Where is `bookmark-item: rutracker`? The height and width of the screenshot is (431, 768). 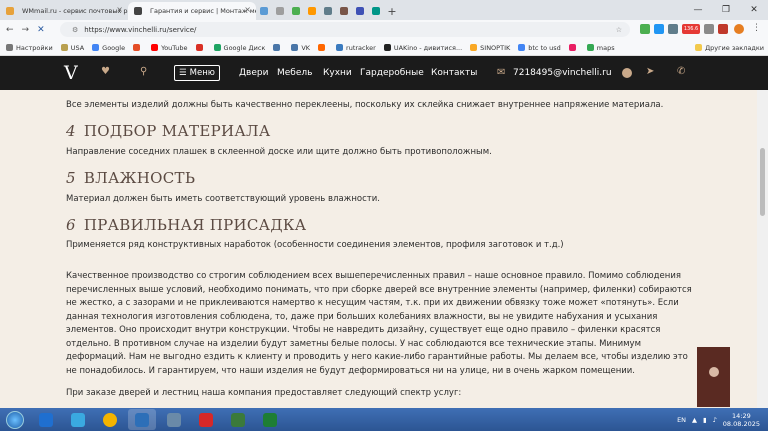
bookmark-item: rutracker is located at coordinates (356, 48).